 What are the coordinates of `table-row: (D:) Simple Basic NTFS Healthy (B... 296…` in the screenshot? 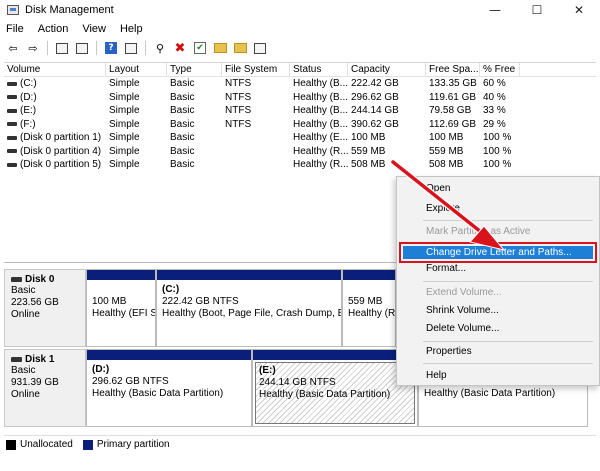 It's located at (300, 98).